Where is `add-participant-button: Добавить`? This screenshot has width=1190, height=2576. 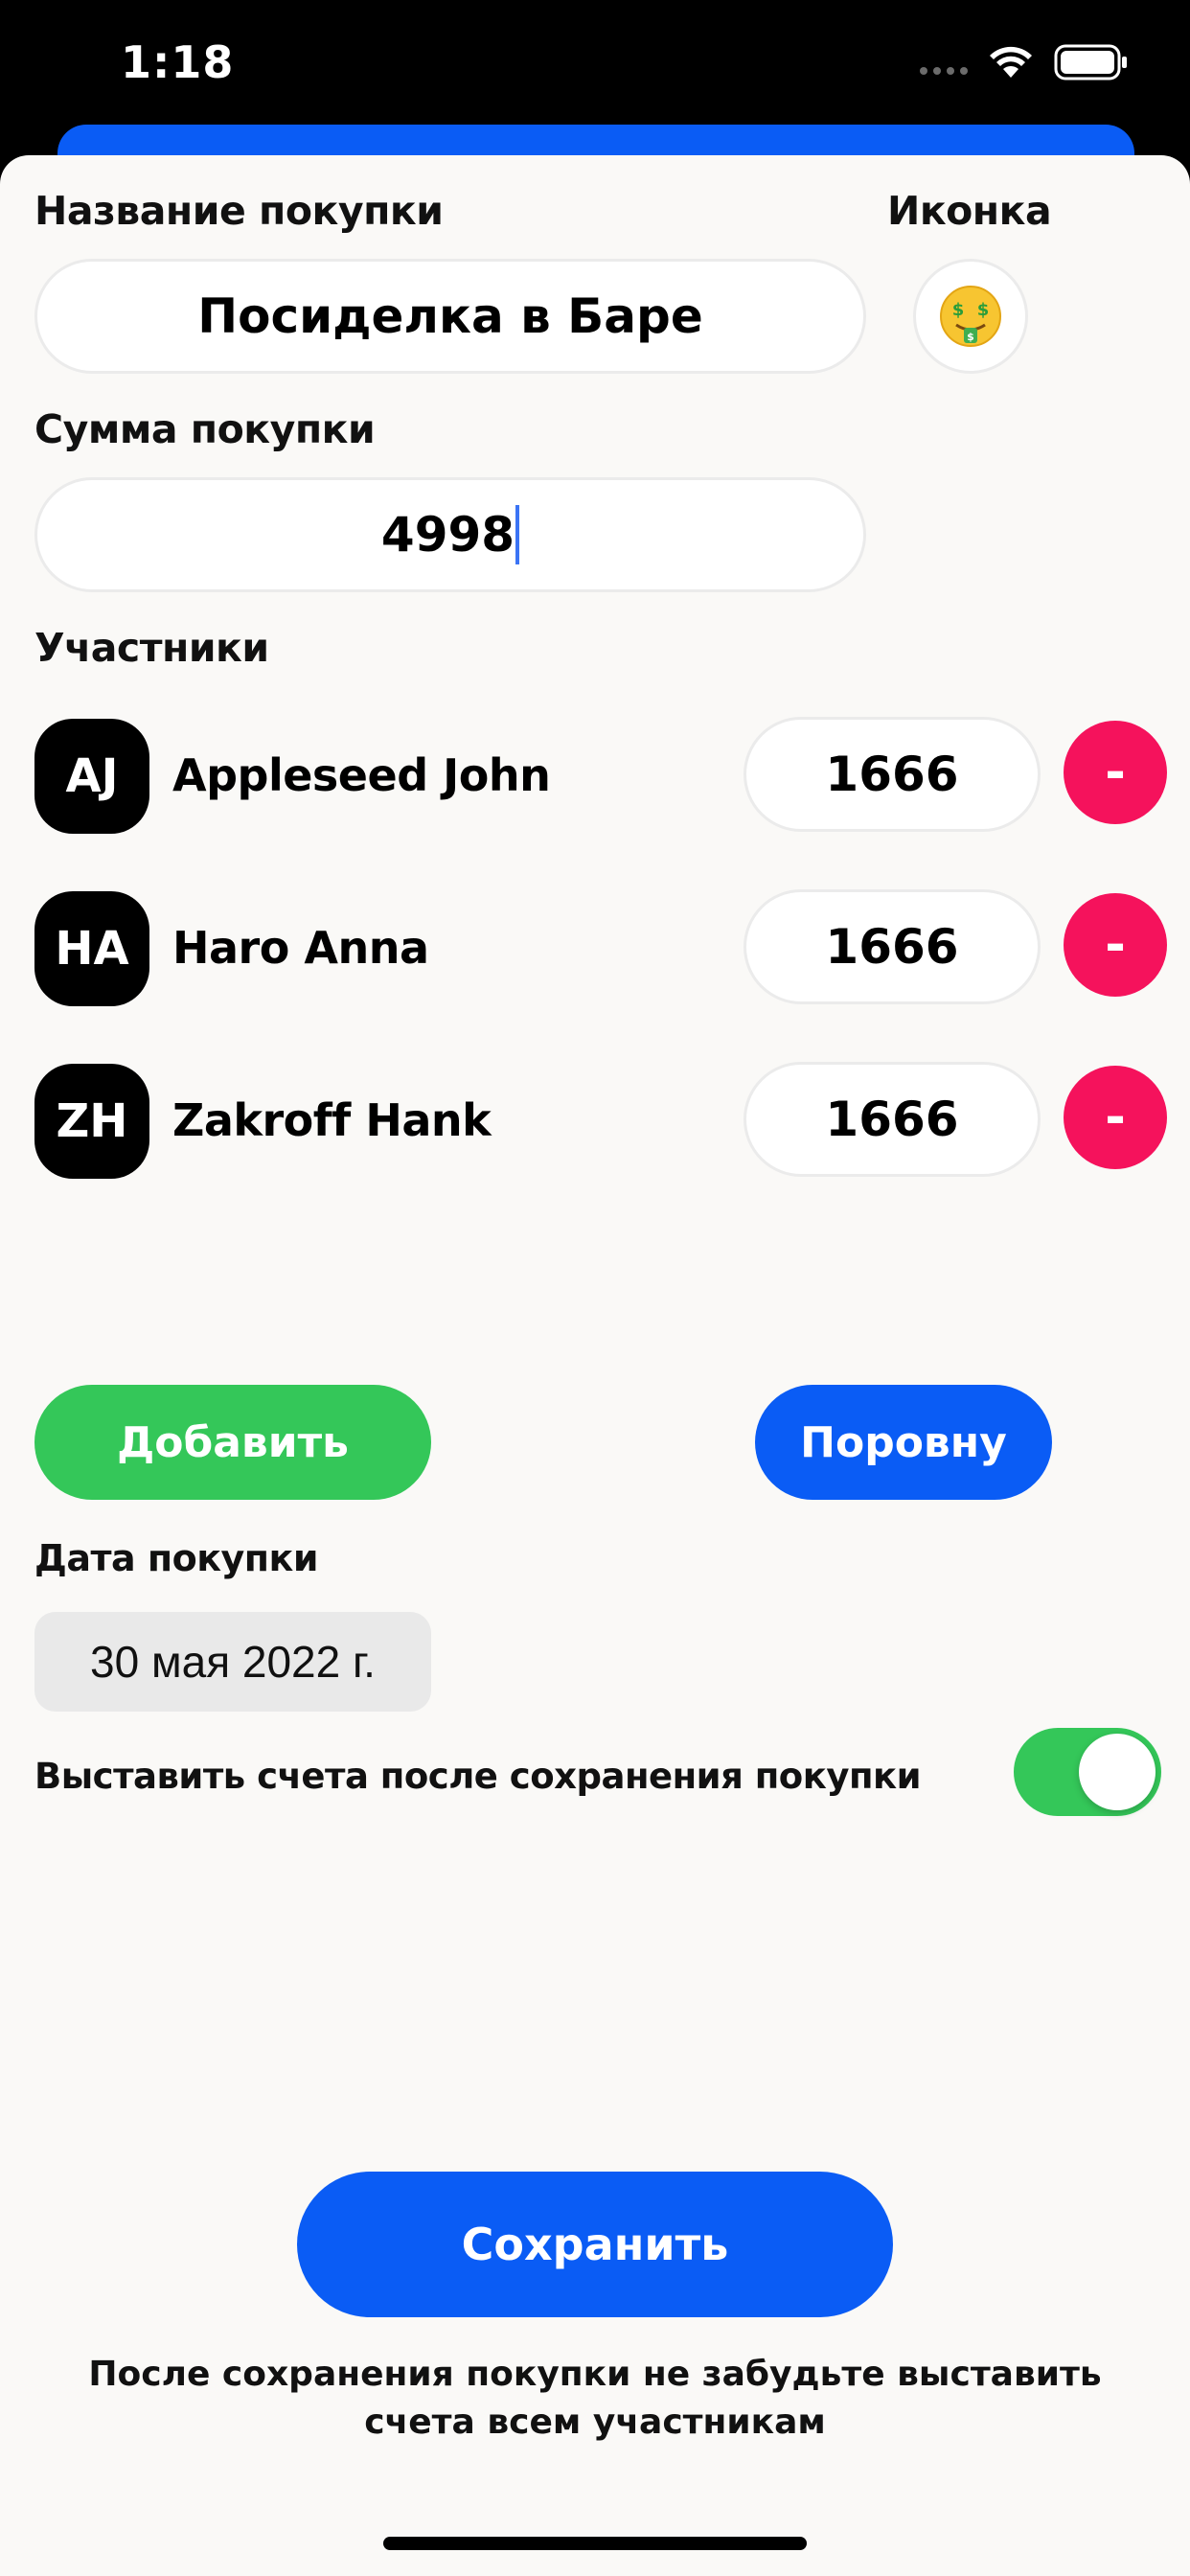
add-participant-button: Добавить is located at coordinates (233, 1442).